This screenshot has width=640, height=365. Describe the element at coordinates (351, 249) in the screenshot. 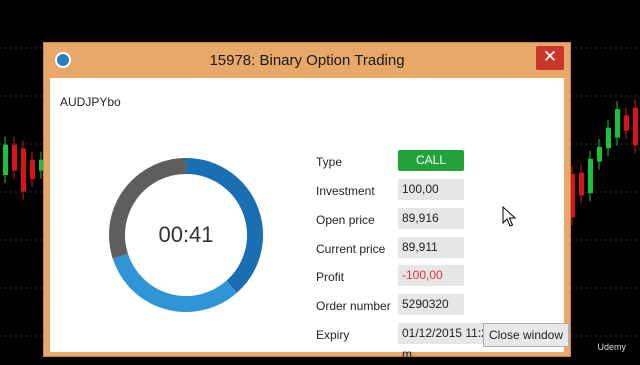

I see `current-price-label: Current price` at that location.